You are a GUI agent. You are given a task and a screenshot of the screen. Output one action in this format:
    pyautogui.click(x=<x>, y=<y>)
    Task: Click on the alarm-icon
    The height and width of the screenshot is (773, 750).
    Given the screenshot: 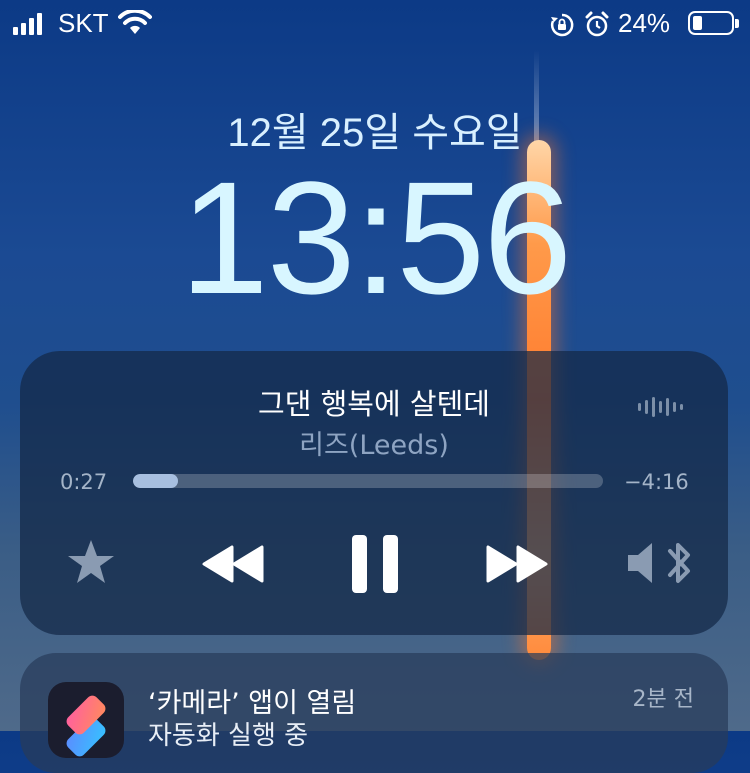 What is the action you would take?
    pyautogui.click(x=597, y=24)
    